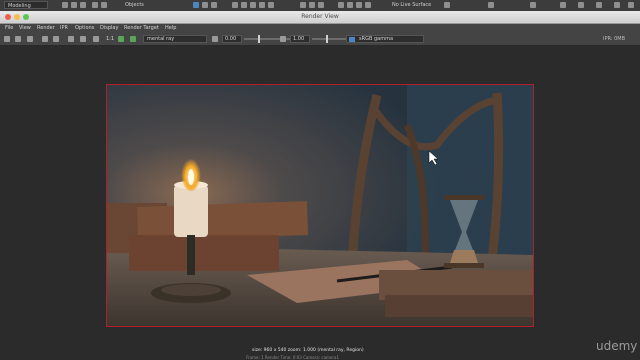 The width and height of the screenshot is (640, 360). I want to click on udemy-watermark: udemy, so click(617, 346).